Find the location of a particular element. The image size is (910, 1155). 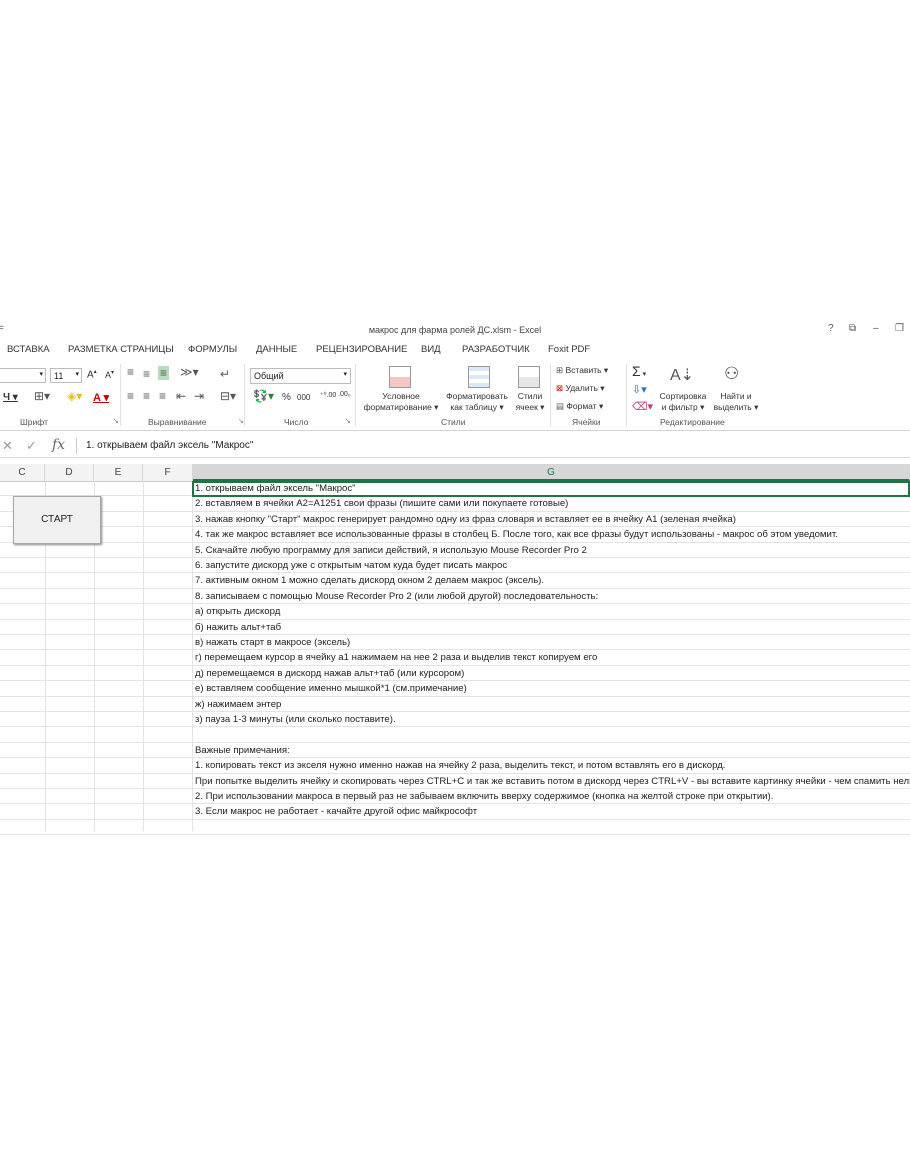

insert-cells-button: ⊞ Вставить ▾ is located at coordinates (582, 370).